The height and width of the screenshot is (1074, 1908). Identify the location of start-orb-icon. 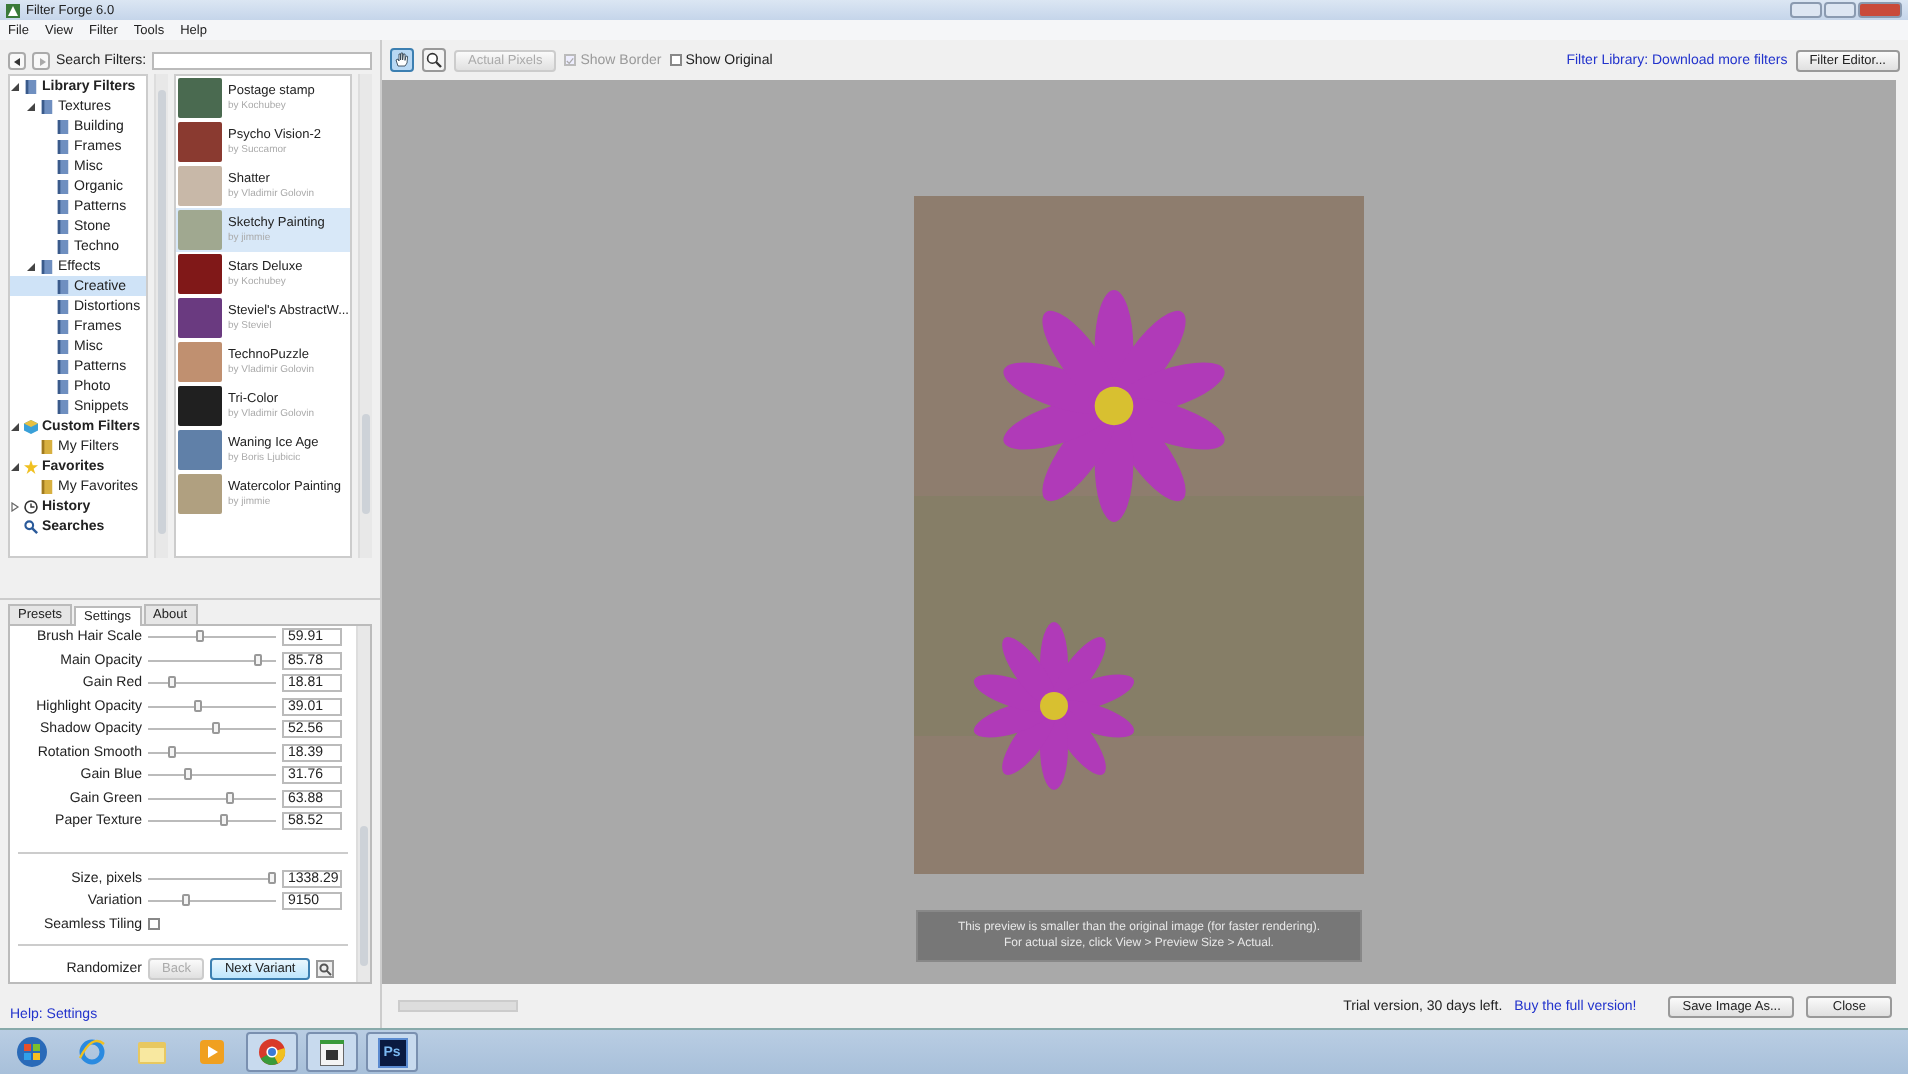
(32, 1052).